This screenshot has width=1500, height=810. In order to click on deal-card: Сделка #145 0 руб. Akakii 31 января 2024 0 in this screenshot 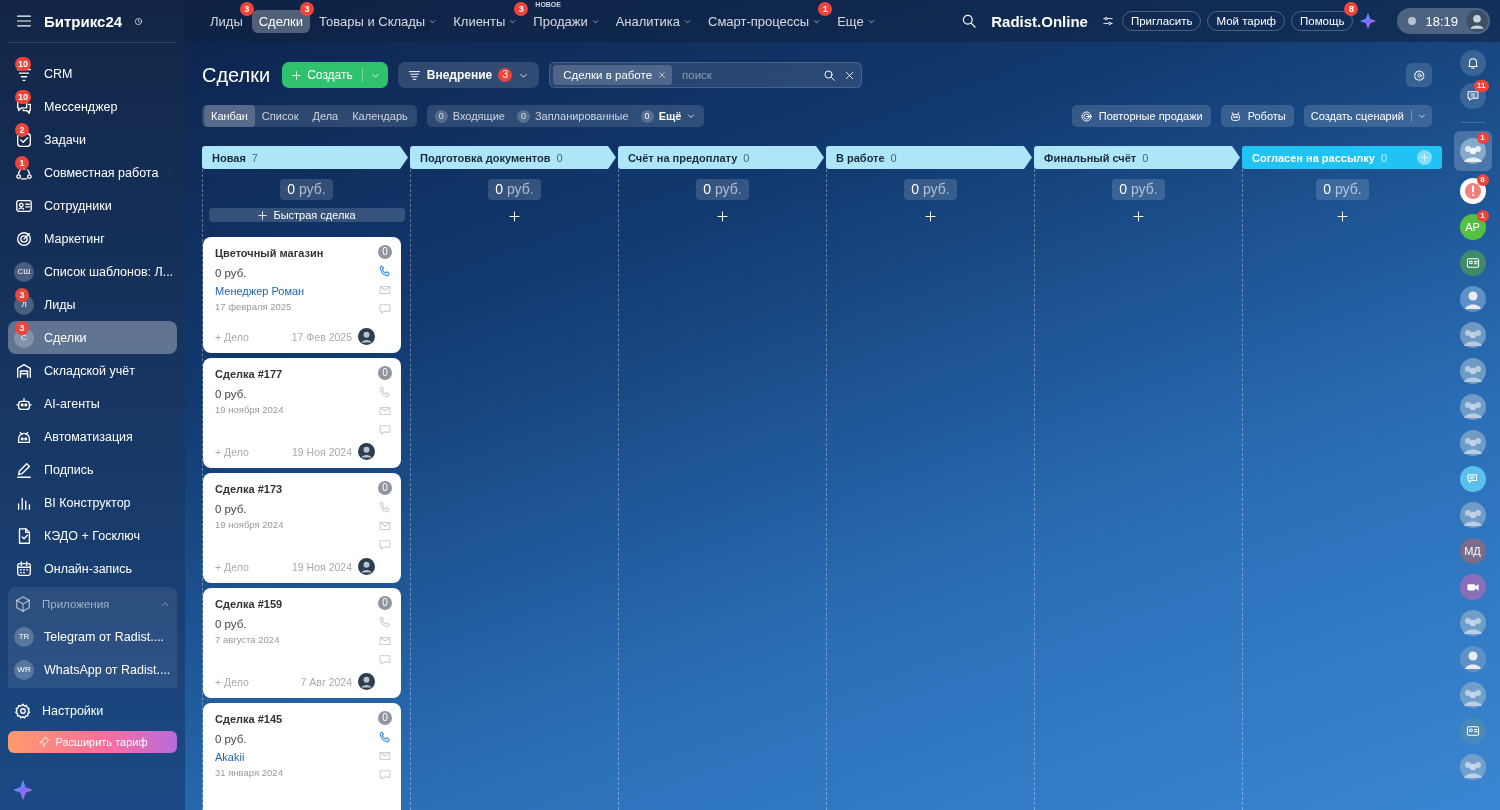, I will do `click(302, 756)`.